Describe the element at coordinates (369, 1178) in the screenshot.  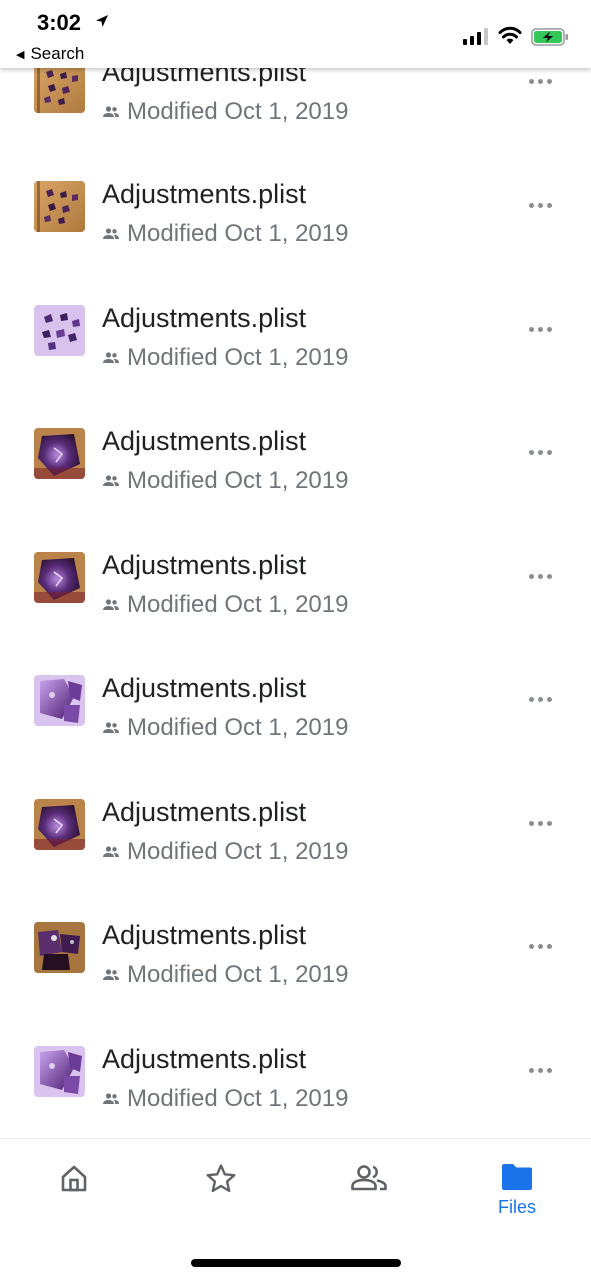
I see `people-icon` at that location.